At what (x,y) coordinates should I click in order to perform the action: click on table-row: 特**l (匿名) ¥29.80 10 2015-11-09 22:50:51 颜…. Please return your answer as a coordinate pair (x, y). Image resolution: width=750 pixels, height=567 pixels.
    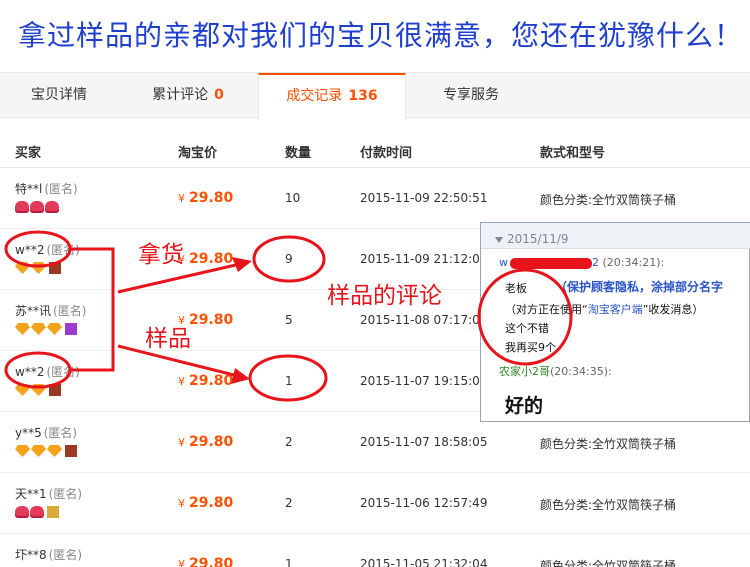
    Looking at the image, I should click on (375, 198).